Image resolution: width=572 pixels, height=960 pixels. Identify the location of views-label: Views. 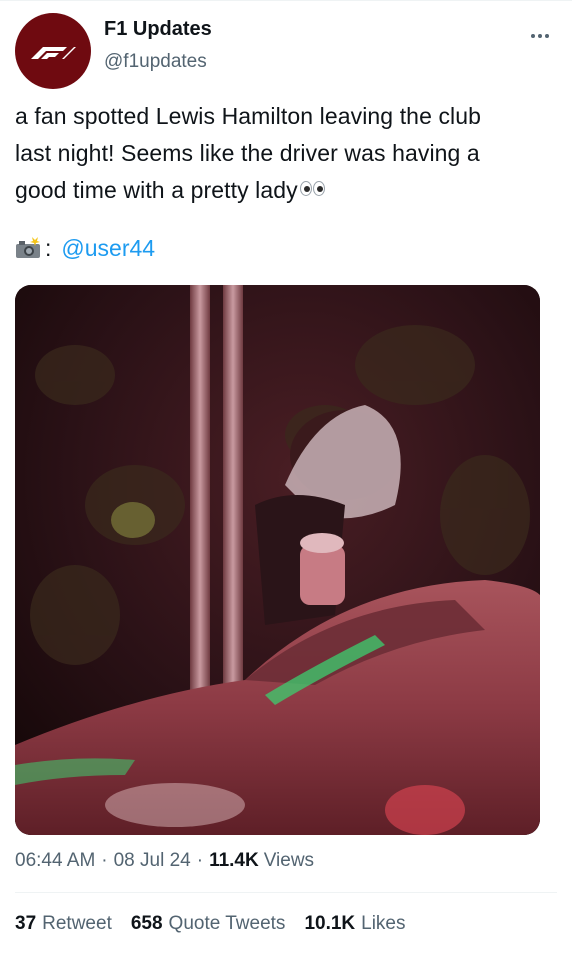
(289, 860).